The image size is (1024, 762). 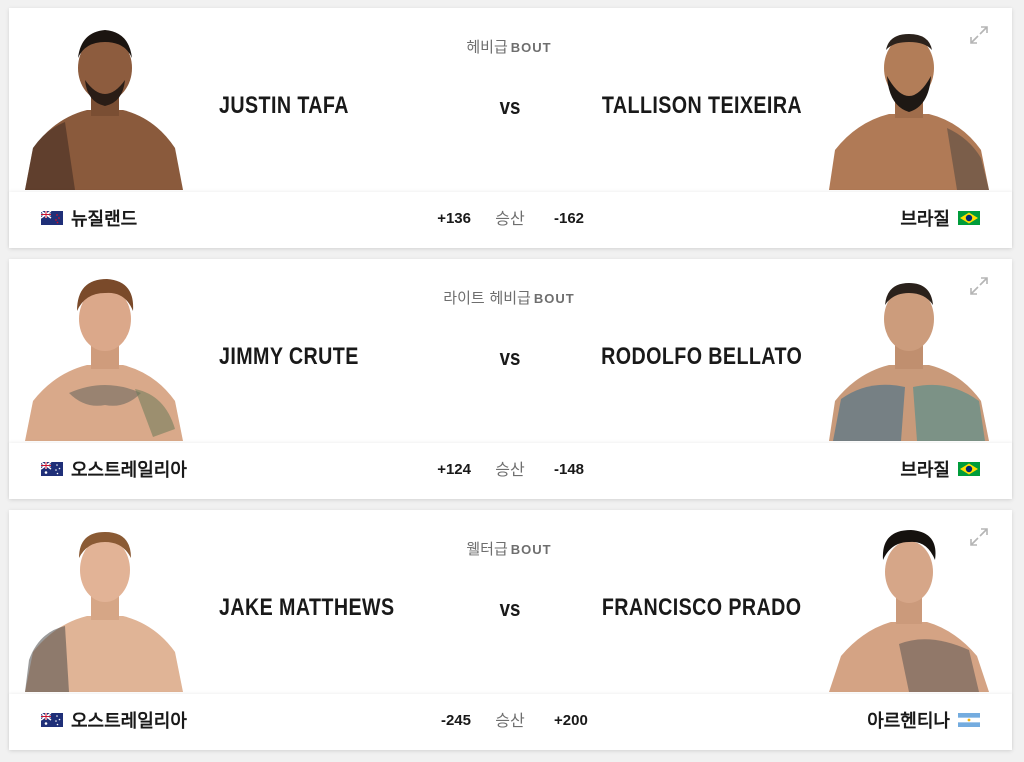 I want to click on weight-class-name: 라이트 헤비급, so click(x=487, y=298).